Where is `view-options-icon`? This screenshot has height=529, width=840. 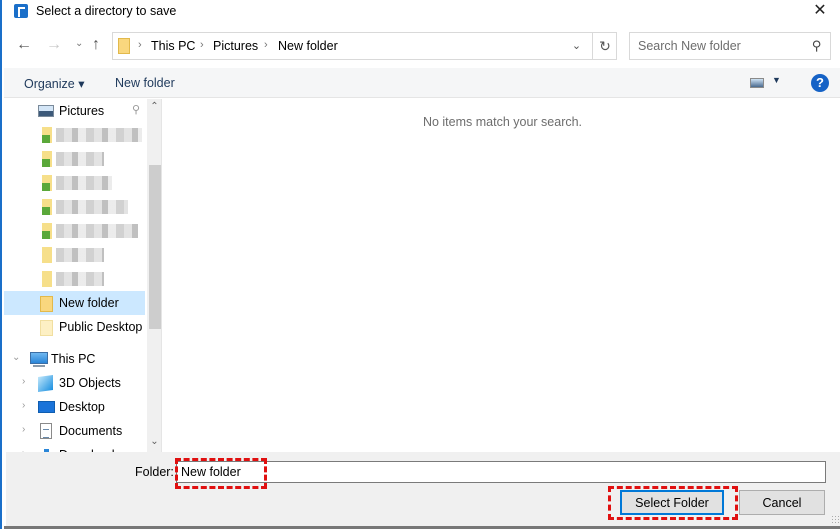 view-options-icon is located at coordinates (757, 83).